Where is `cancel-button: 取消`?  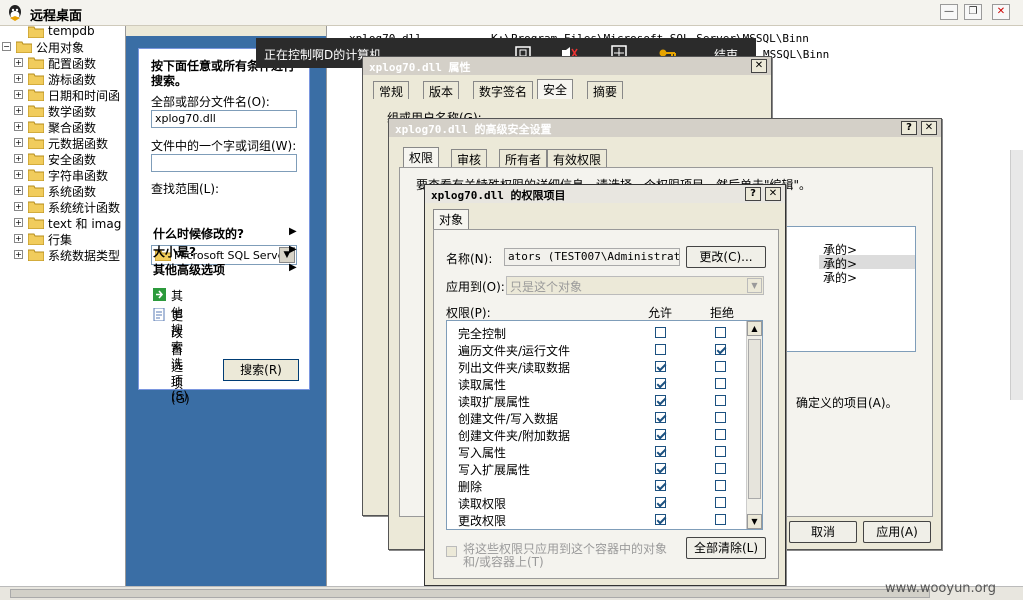 cancel-button: 取消 is located at coordinates (823, 532).